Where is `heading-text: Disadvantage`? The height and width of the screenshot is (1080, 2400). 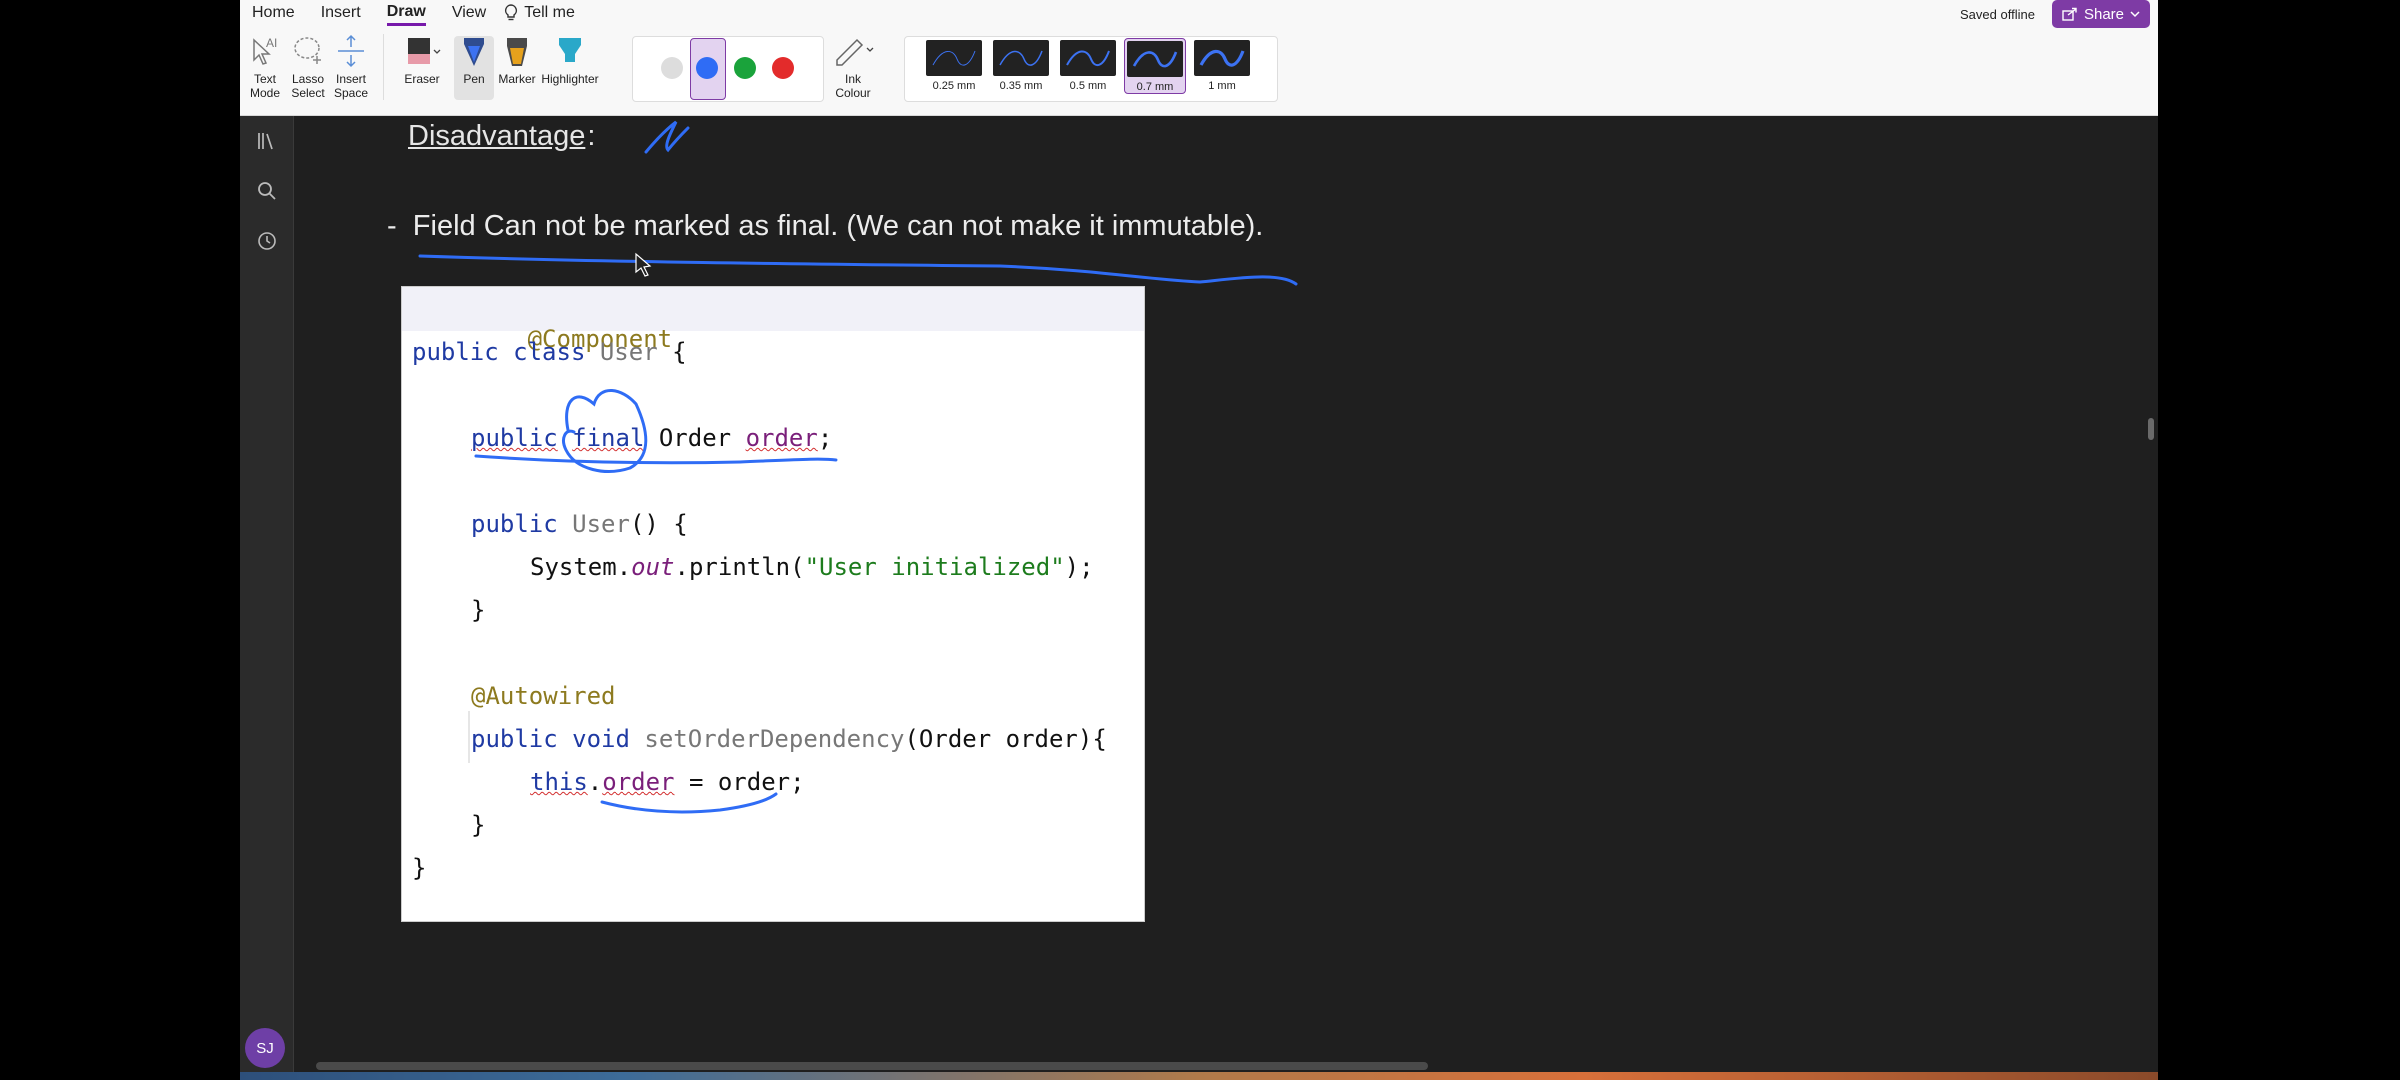
heading-text: Disadvantage is located at coordinates (497, 136).